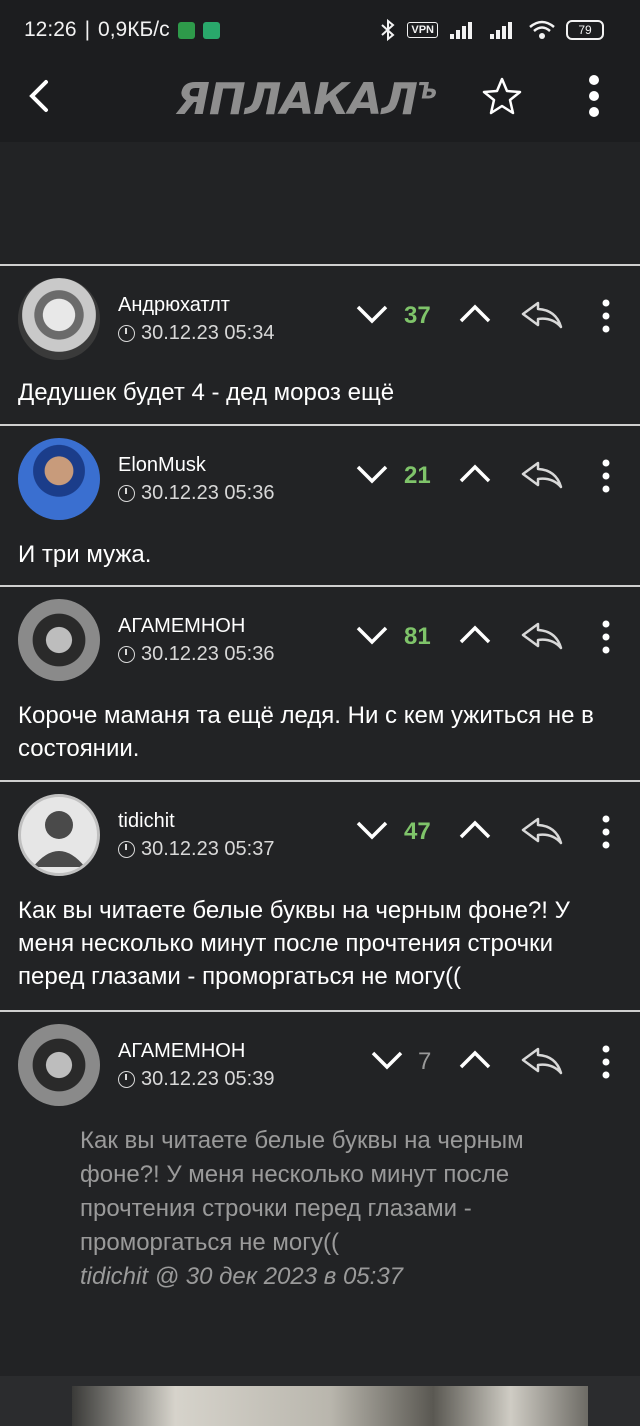 The height and width of the screenshot is (1426, 640). Describe the element at coordinates (206, 392) in the screenshot. I see `comment-text: Дедушек будет 4 - дед мороз ещё` at that location.